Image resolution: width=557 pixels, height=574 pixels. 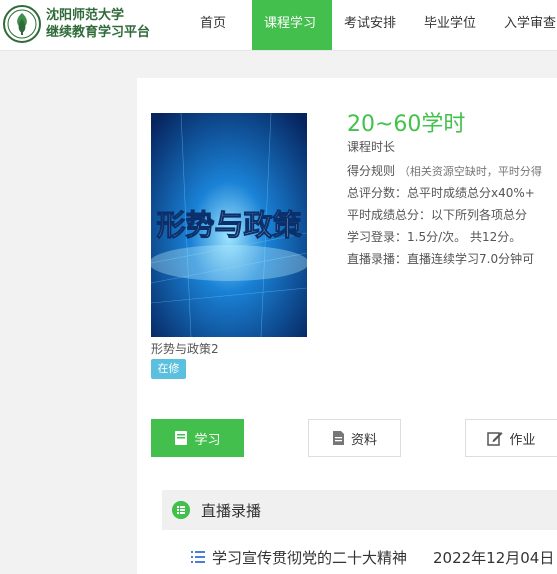 I want to click on rule-login: 学习登录：1.5分/次。 共12分。, so click(x=434, y=237).